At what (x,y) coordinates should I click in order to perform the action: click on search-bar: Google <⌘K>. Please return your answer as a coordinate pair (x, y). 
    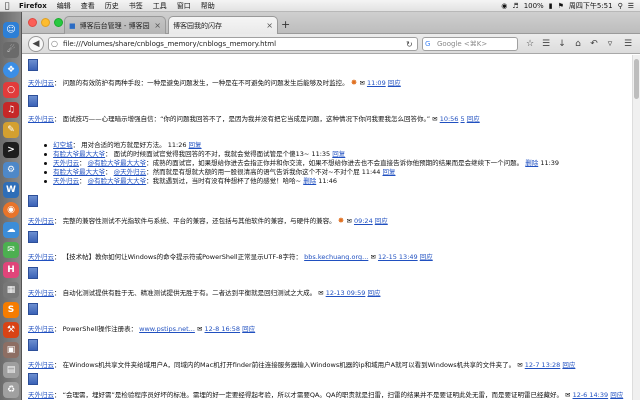
    Looking at the image, I should click on (470, 44).